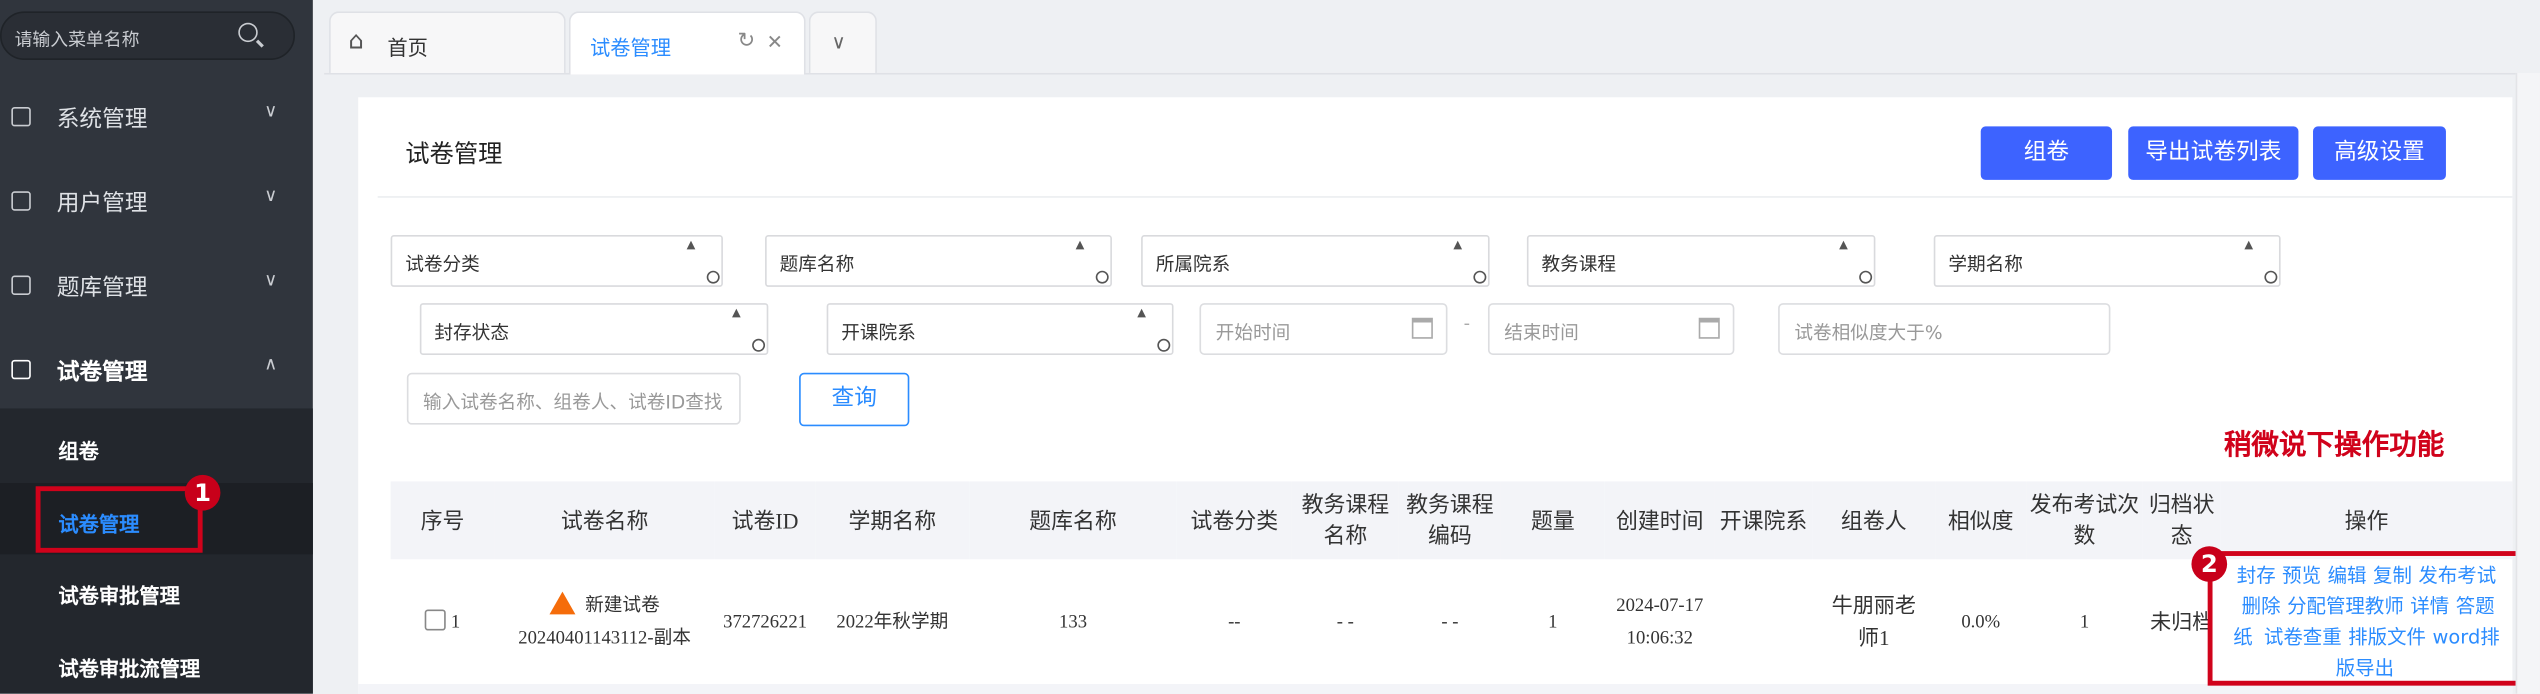 This screenshot has width=2540, height=694. I want to click on select-label: 封存状态, so click(471, 332).